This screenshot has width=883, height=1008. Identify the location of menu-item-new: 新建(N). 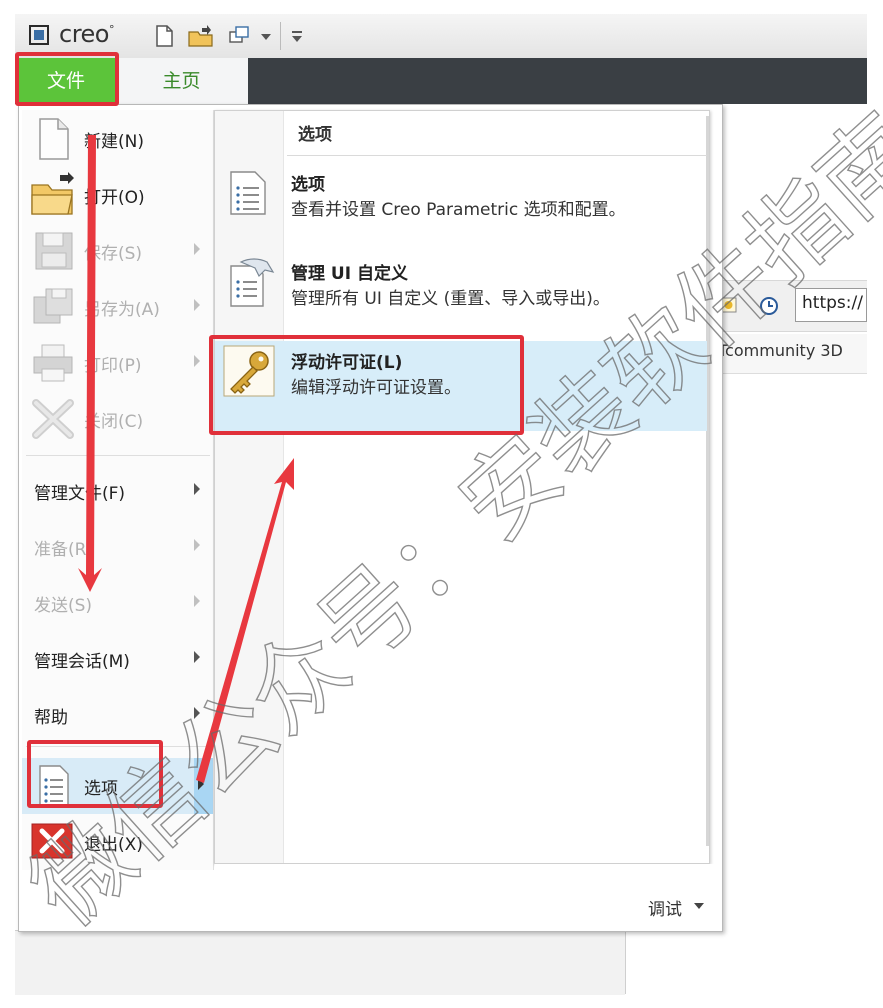
(117, 139).